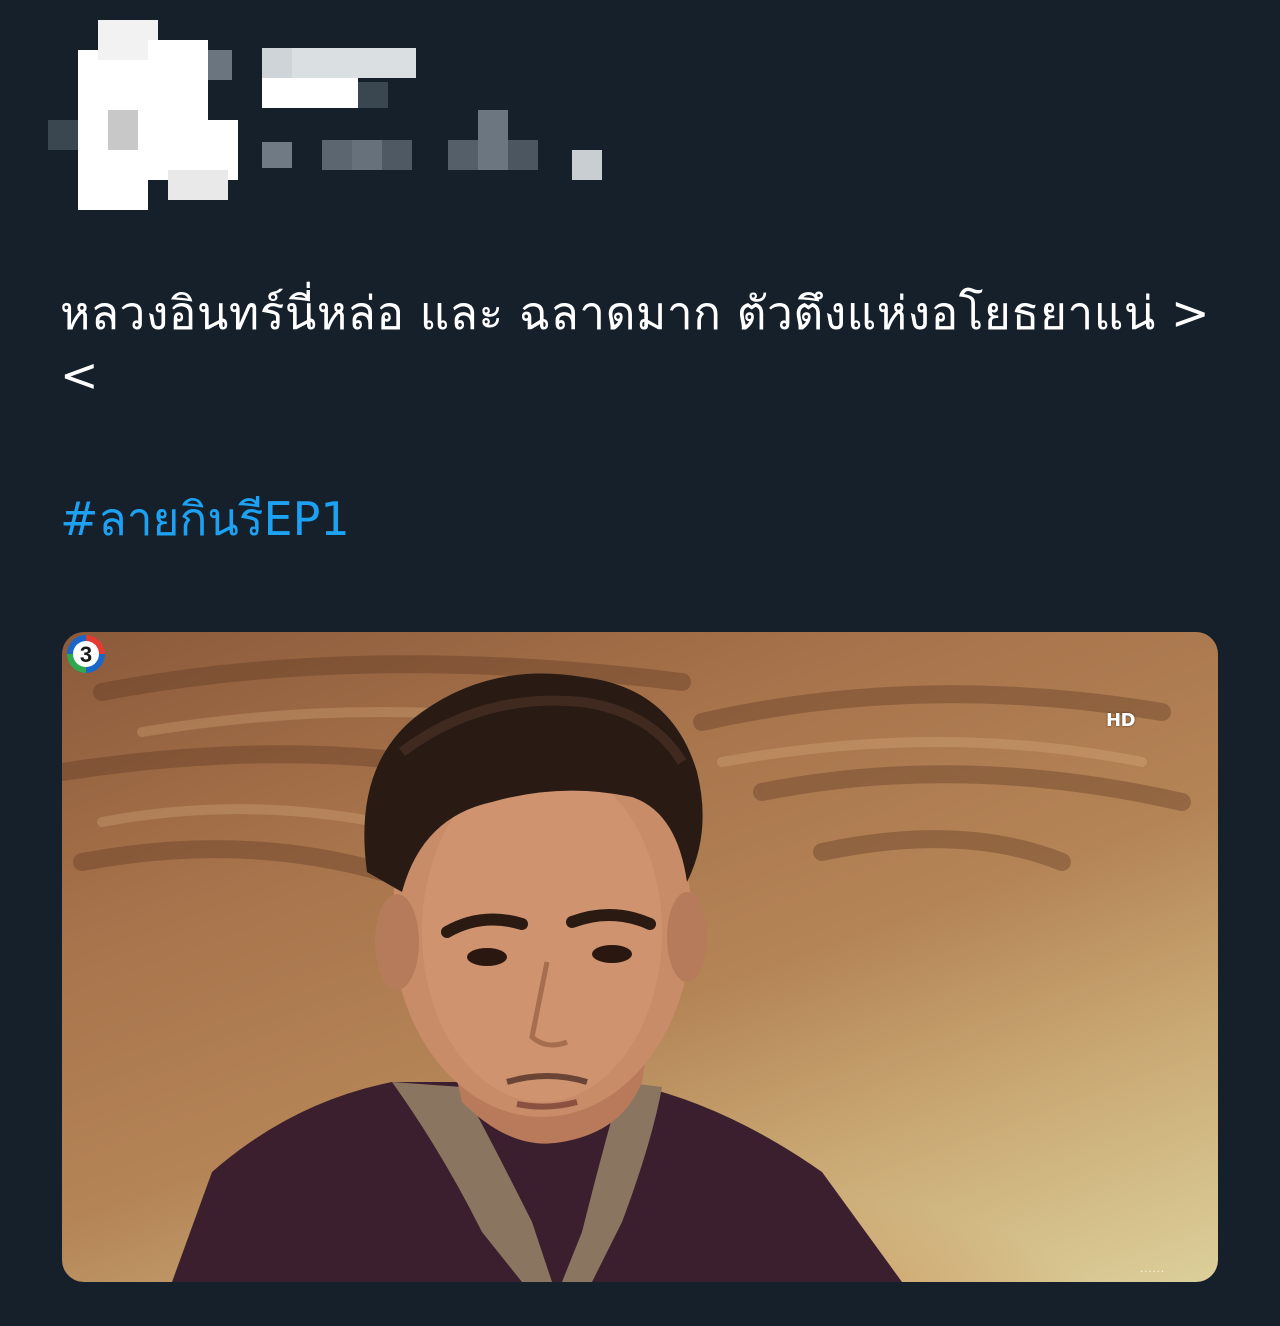 The image size is (1280, 1326). What do you see at coordinates (63, 135) in the screenshot?
I see `avatar` at bounding box center [63, 135].